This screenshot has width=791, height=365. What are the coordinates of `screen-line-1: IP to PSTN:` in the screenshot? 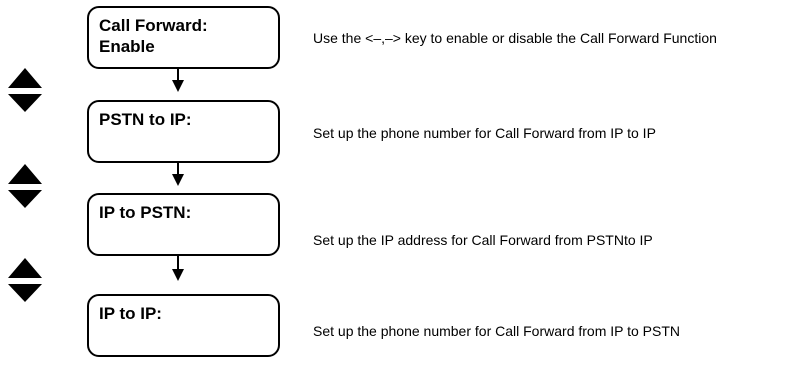 It's located at (145, 212).